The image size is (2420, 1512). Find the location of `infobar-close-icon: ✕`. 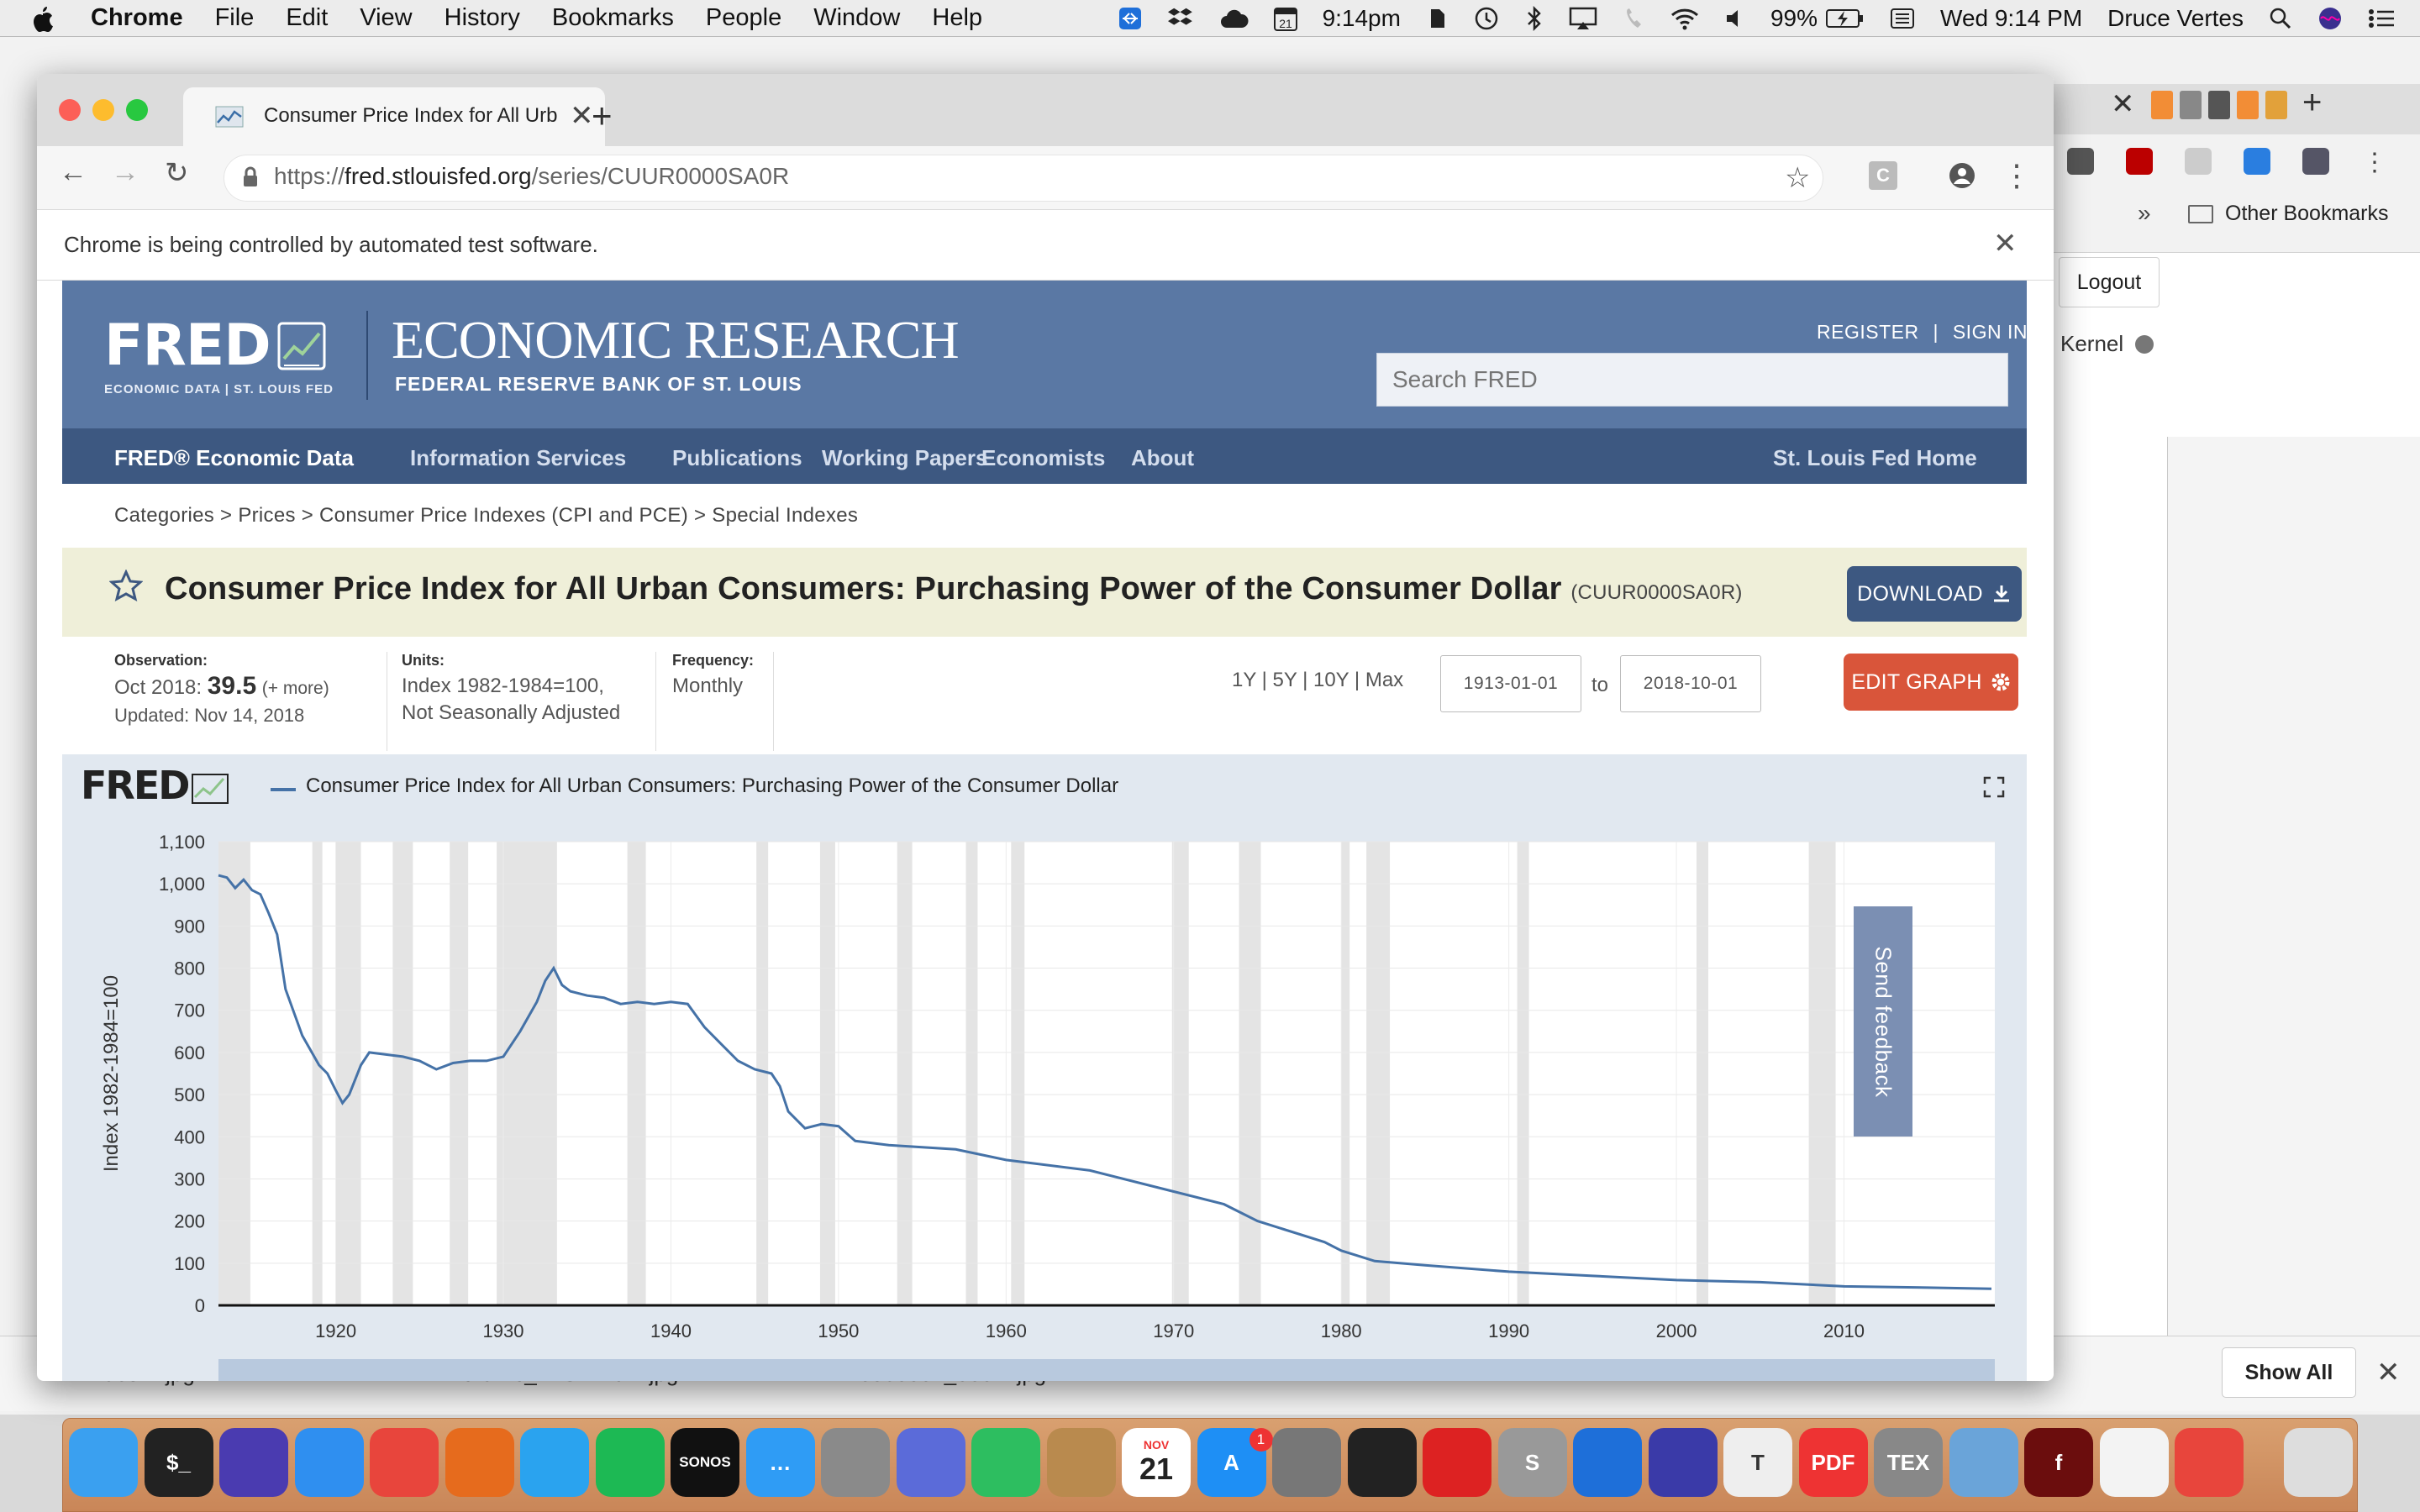

infobar-close-icon: ✕ is located at coordinates (2005, 243).